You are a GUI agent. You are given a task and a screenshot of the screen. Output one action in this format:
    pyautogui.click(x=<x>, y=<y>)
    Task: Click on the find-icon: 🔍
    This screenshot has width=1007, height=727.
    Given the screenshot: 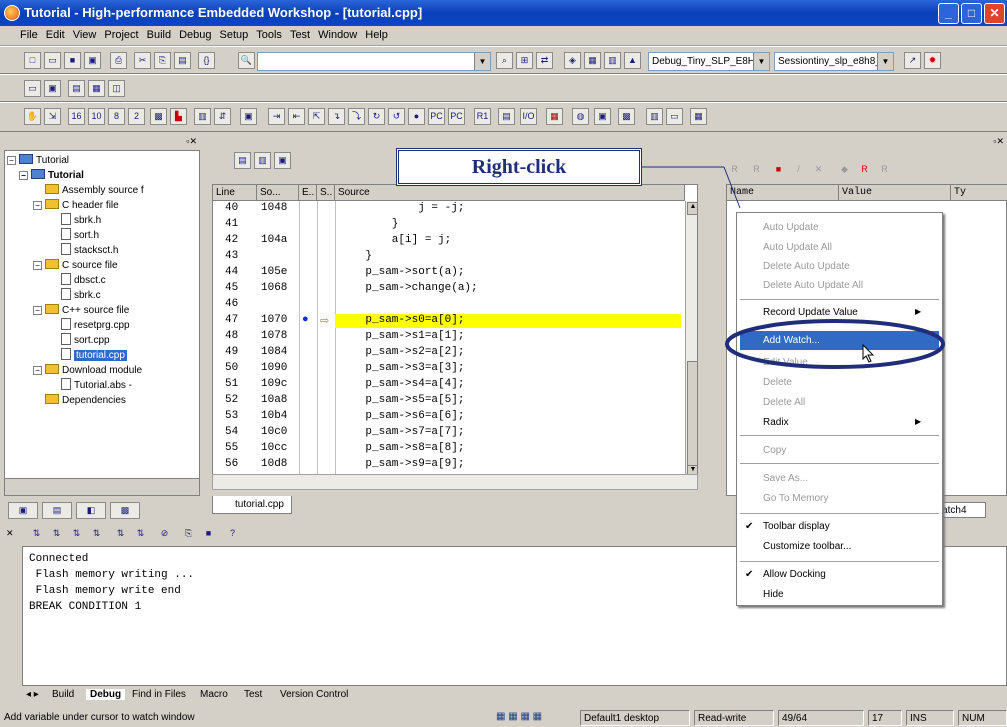 What is the action you would take?
    pyautogui.click(x=246, y=60)
    